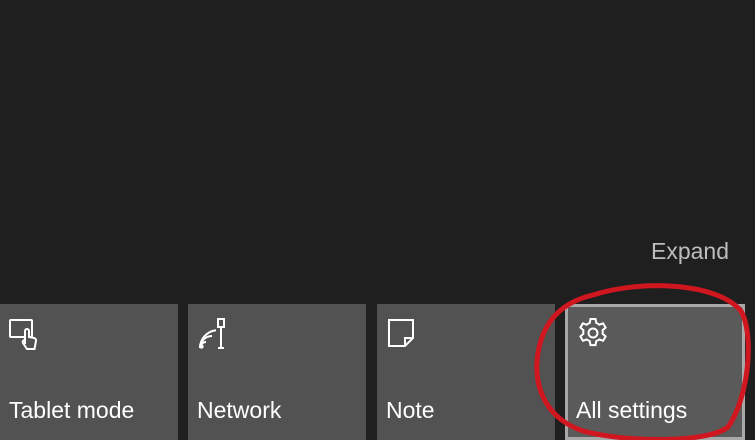 This screenshot has width=755, height=440. What do you see at coordinates (632, 410) in the screenshot?
I see `all-settings-label: All settings` at bounding box center [632, 410].